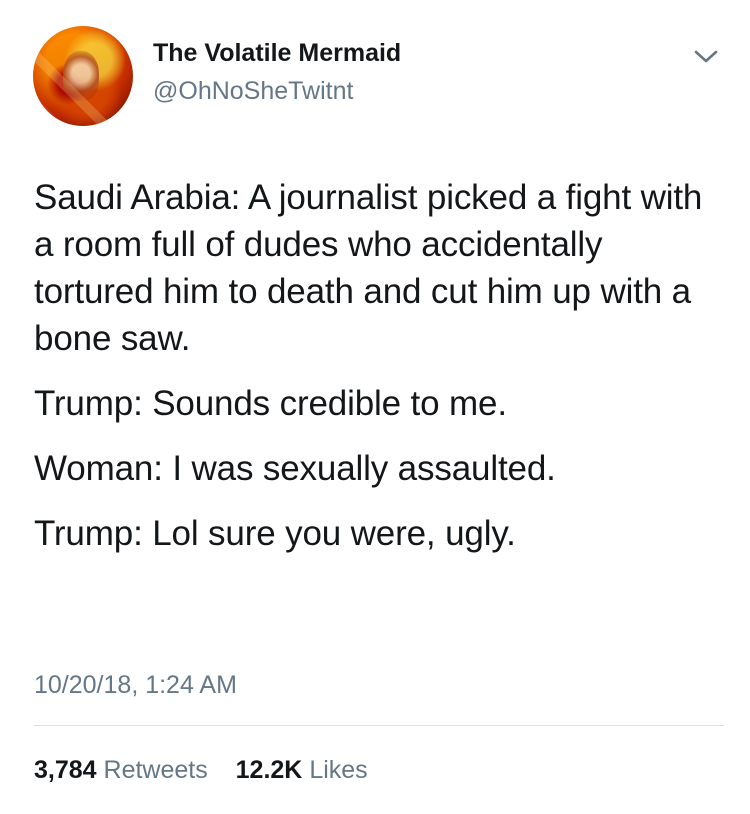 The height and width of the screenshot is (814, 750). Describe the element at coordinates (270, 403) in the screenshot. I see `tweet-paragraph: Trump: Sounds credible to me.` at that location.